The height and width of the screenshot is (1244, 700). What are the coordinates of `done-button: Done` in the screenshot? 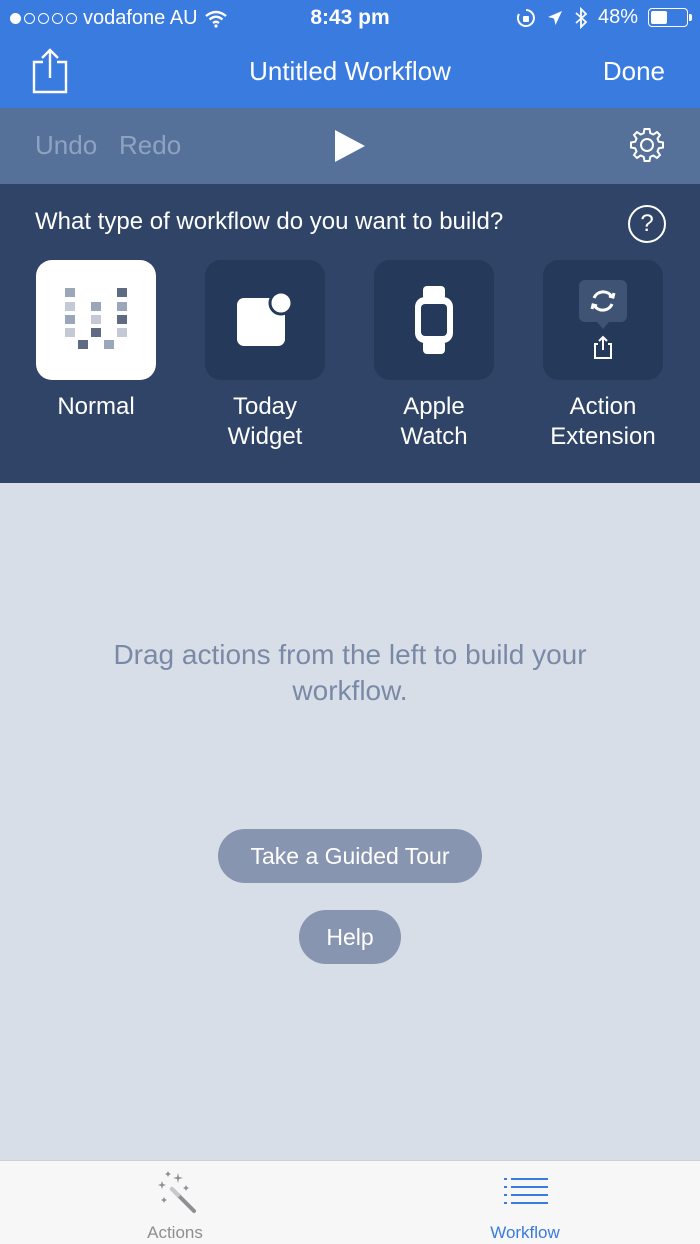 It's located at (634, 71).